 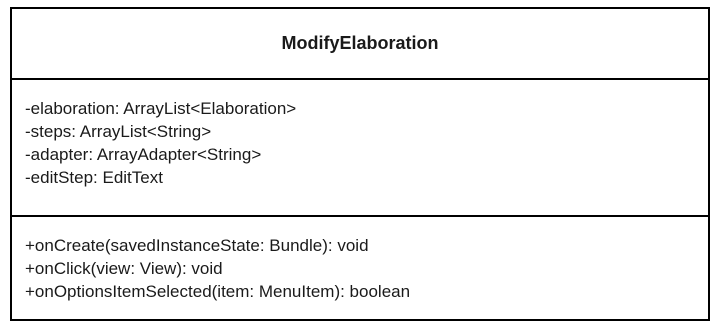 I want to click on attribute-steps: -steps: ArrayList<String>, so click(x=118, y=131).